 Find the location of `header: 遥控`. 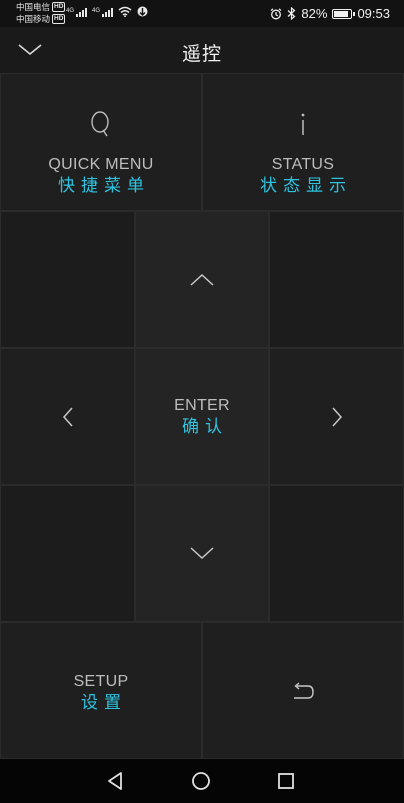

header: 遥控 is located at coordinates (202, 50).